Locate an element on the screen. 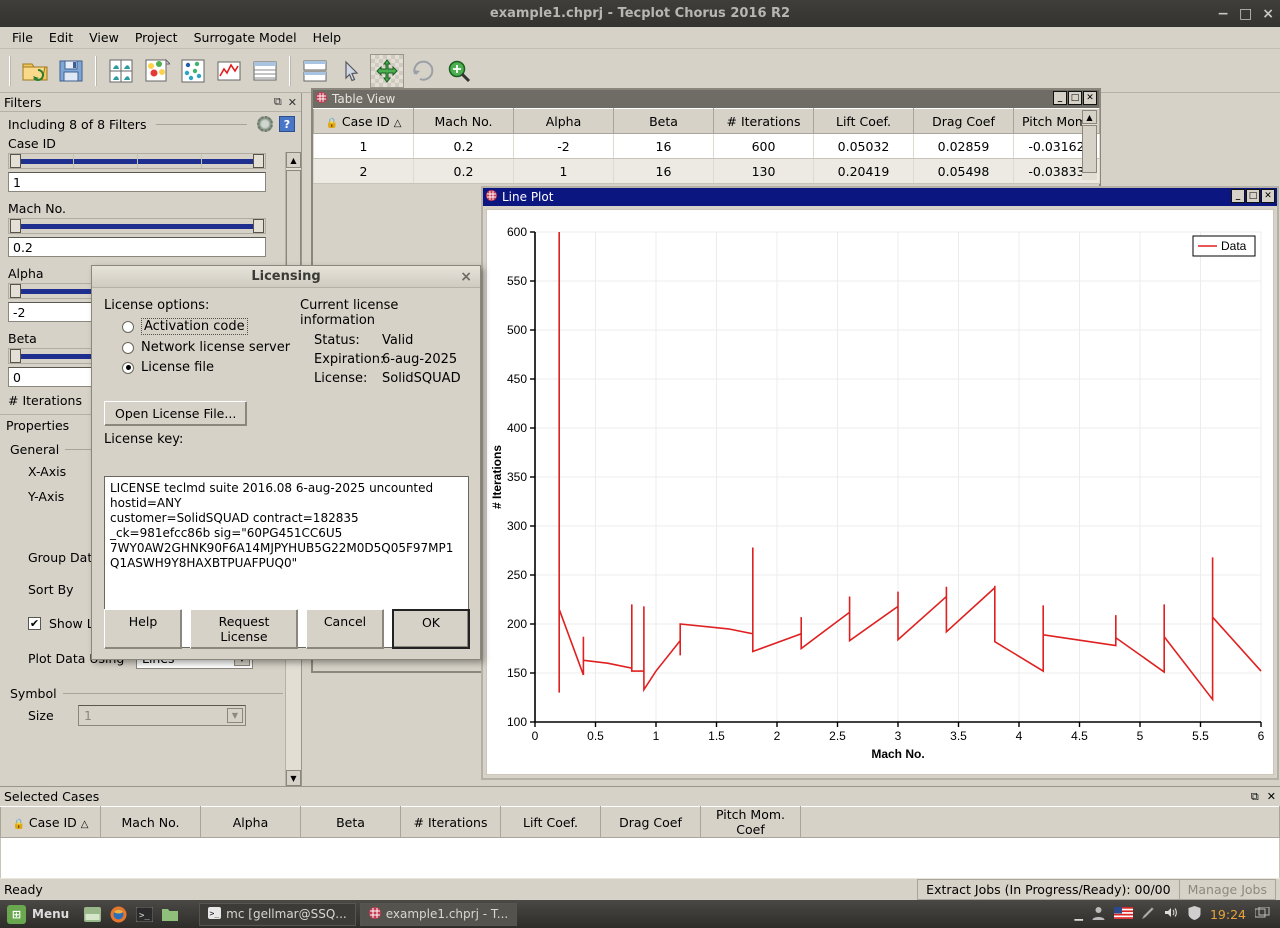  menu-item-help: Help is located at coordinates (327, 37).